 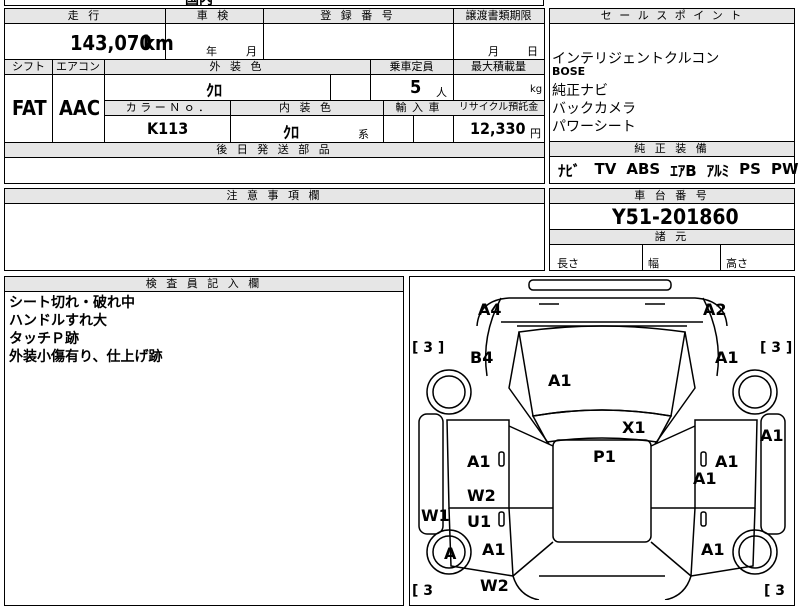 I want to click on damage-front-left: A4, so click(x=490, y=309).